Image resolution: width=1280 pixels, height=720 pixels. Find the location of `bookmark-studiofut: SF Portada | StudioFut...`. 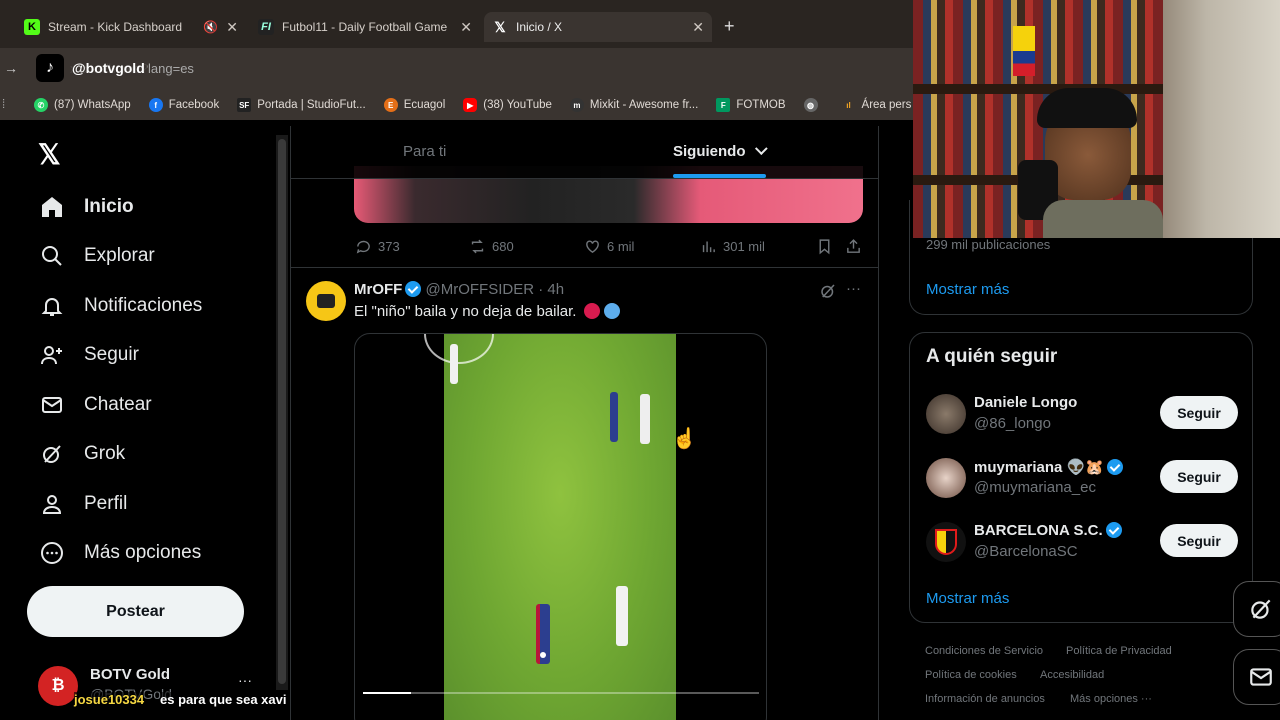

bookmark-studiofut: SF Portada | StudioFut... is located at coordinates (301, 105).